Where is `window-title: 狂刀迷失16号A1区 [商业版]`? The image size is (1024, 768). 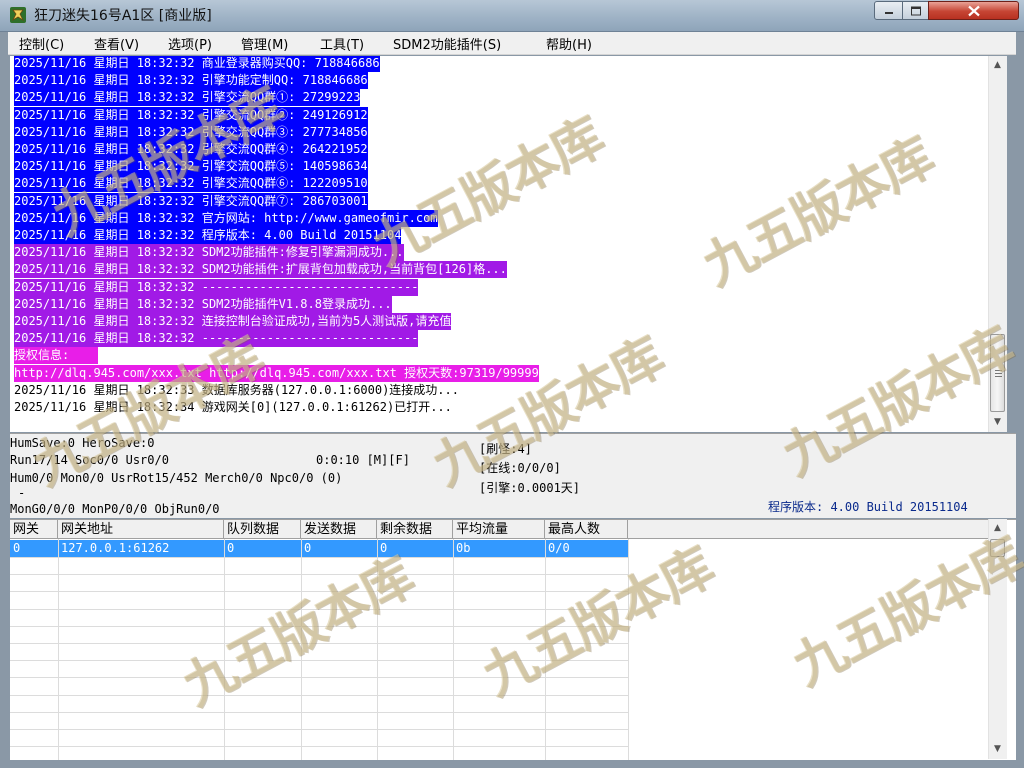
window-title: 狂刀迷失16号A1区 [商业版] is located at coordinates (123, 16).